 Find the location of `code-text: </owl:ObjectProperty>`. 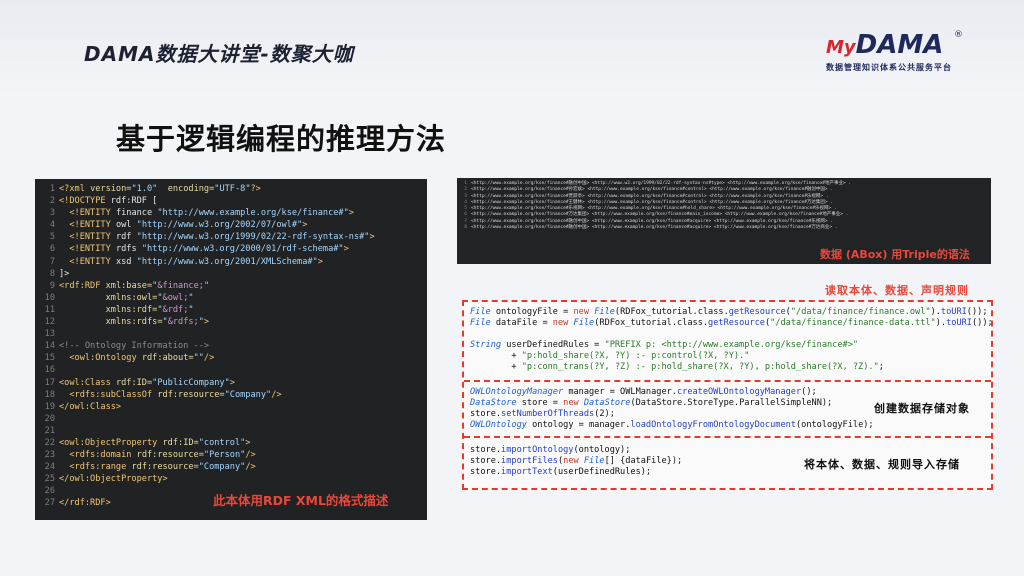

code-text: </owl:ObjectProperty> is located at coordinates (113, 479).